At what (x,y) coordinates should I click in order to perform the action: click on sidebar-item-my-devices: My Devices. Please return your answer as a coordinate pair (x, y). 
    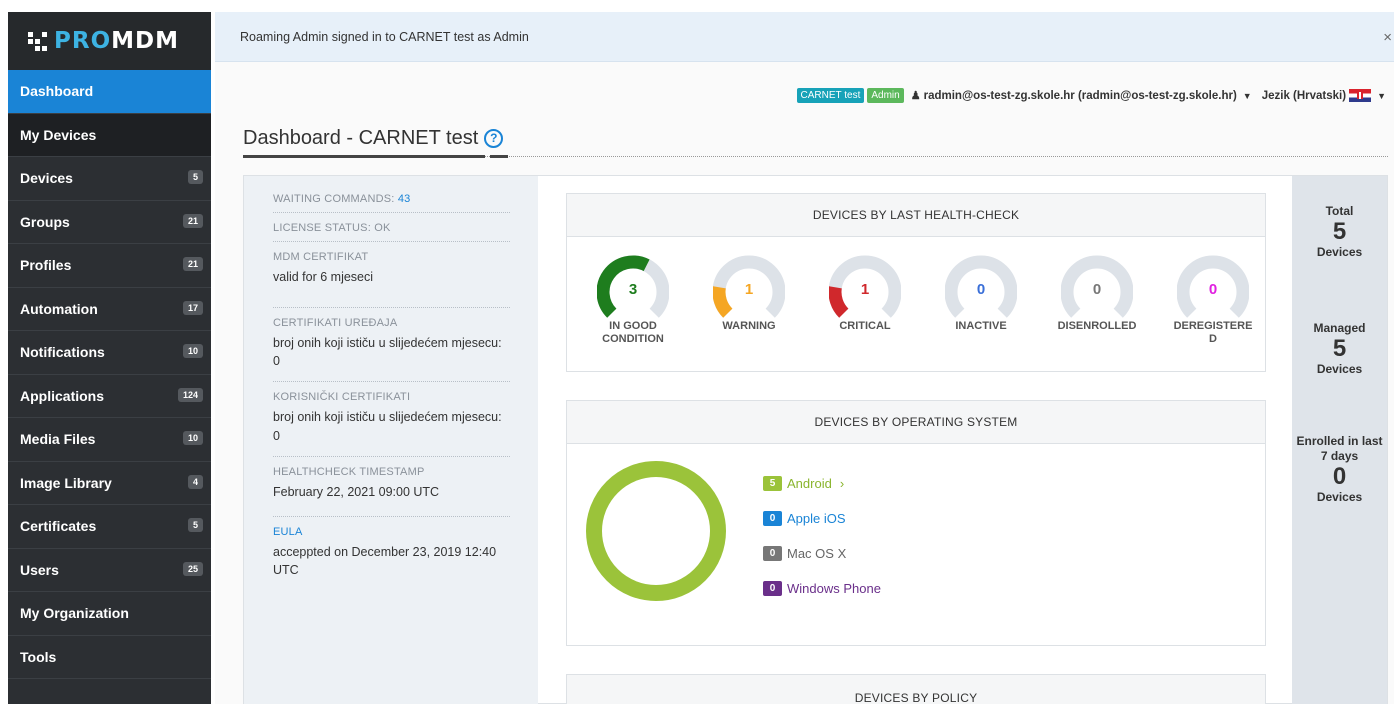
    Looking at the image, I should click on (109, 135).